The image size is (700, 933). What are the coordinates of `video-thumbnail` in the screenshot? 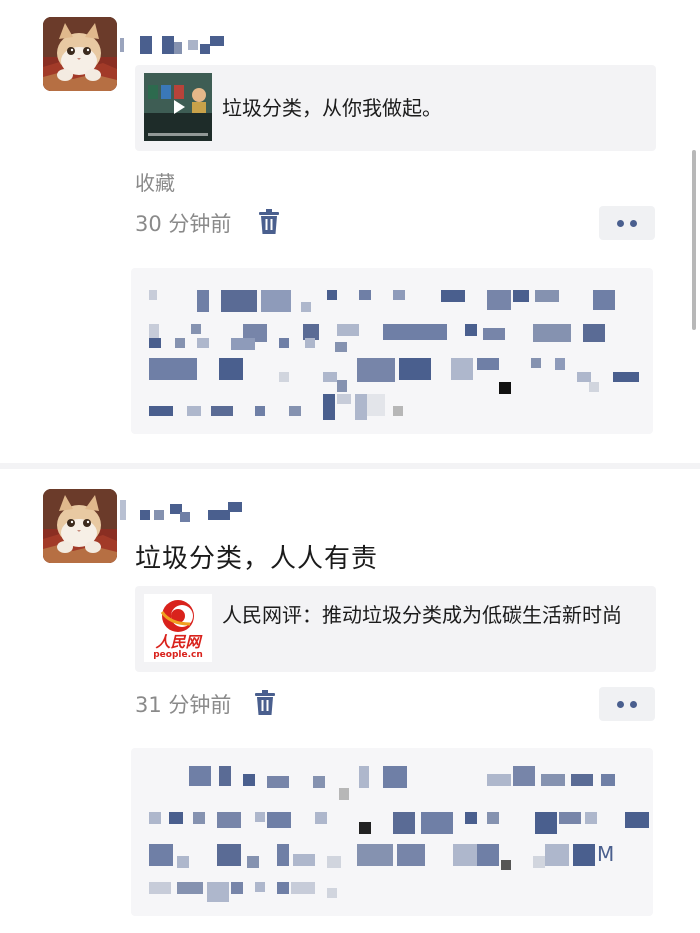 It's located at (178, 107).